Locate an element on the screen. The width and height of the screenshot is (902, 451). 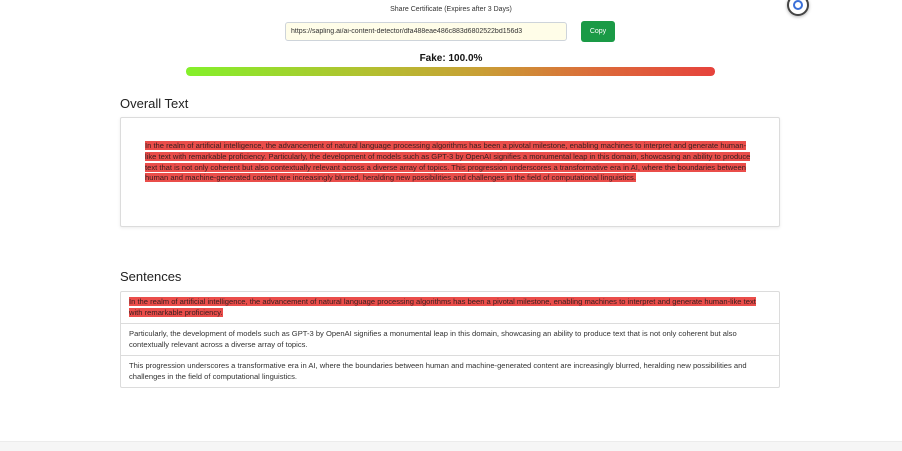
share-certificate-title: Share Certificate (Expires after 3 Days) is located at coordinates (451, 9).